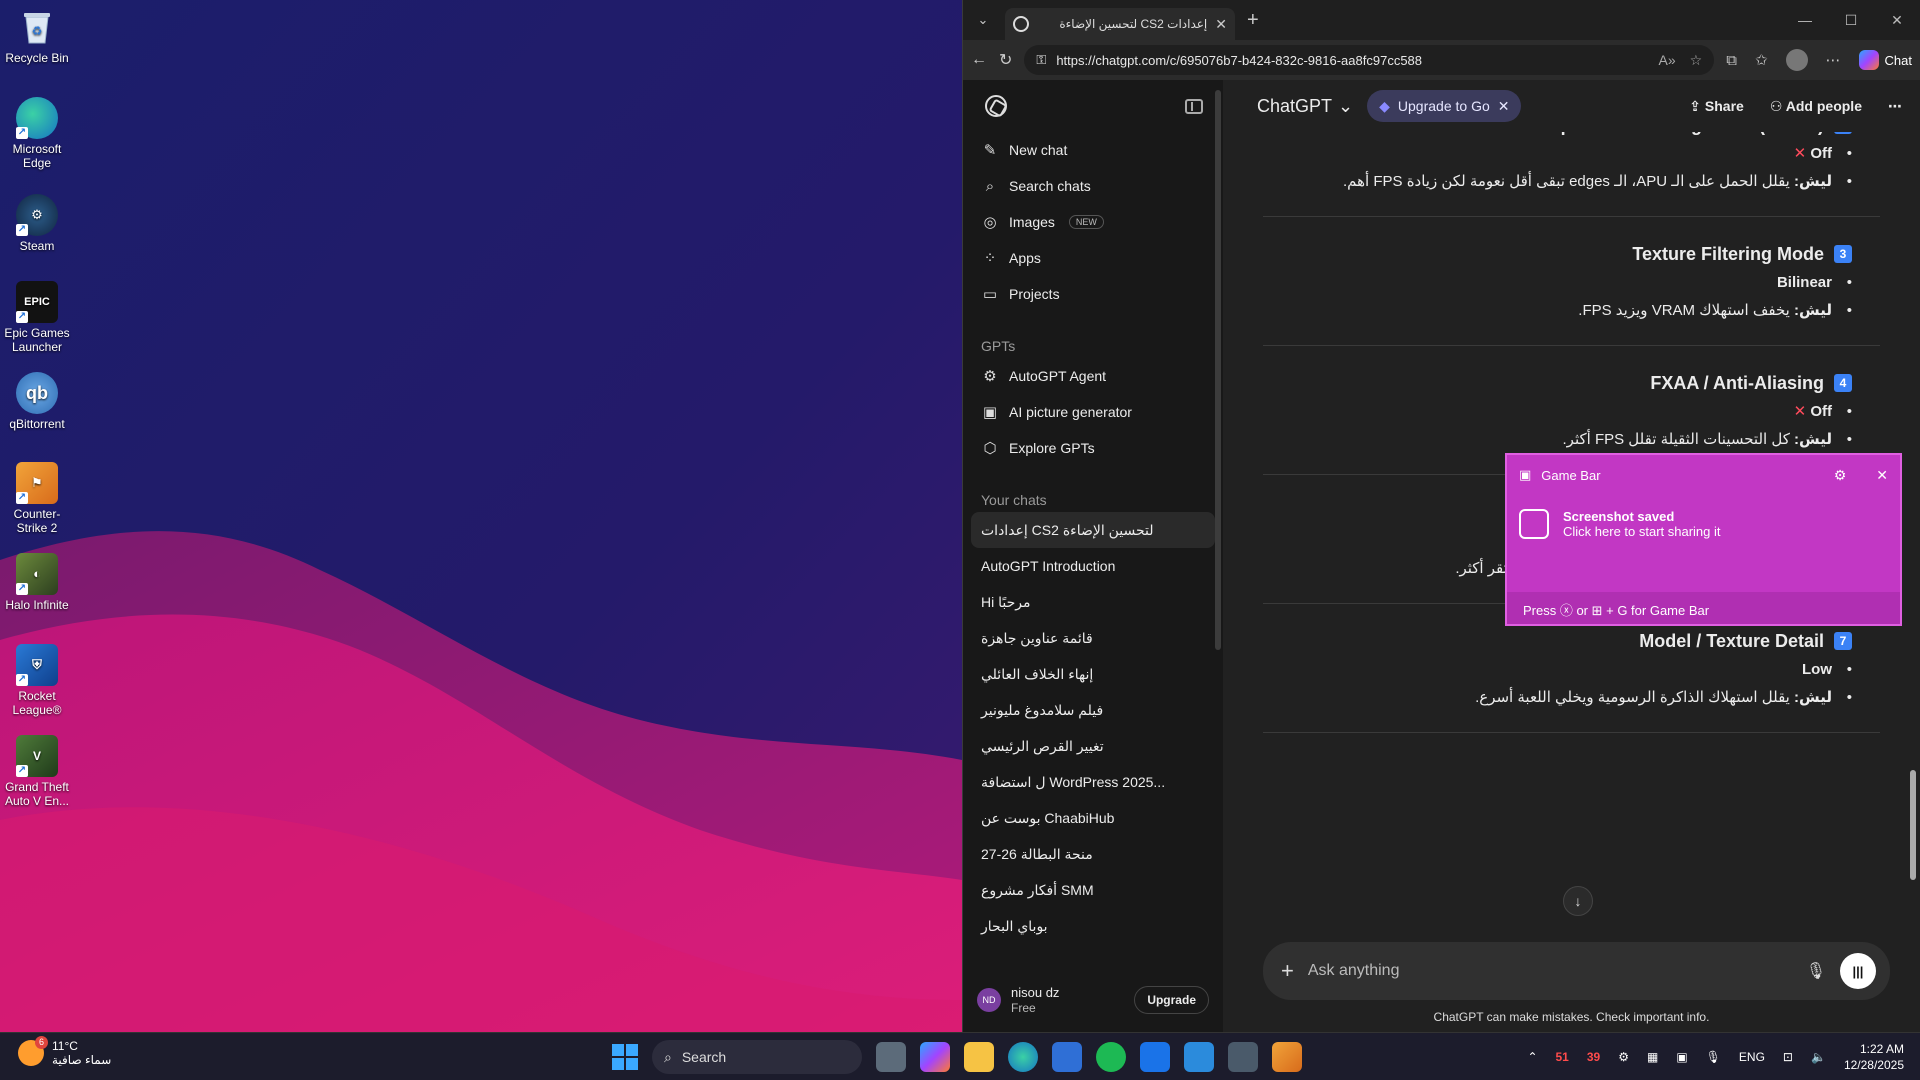 This screenshot has height=1080, width=1920. Describe the element at coordinates (1805, 20) in the screenshot. I see `minimize-icon: —` at that location.